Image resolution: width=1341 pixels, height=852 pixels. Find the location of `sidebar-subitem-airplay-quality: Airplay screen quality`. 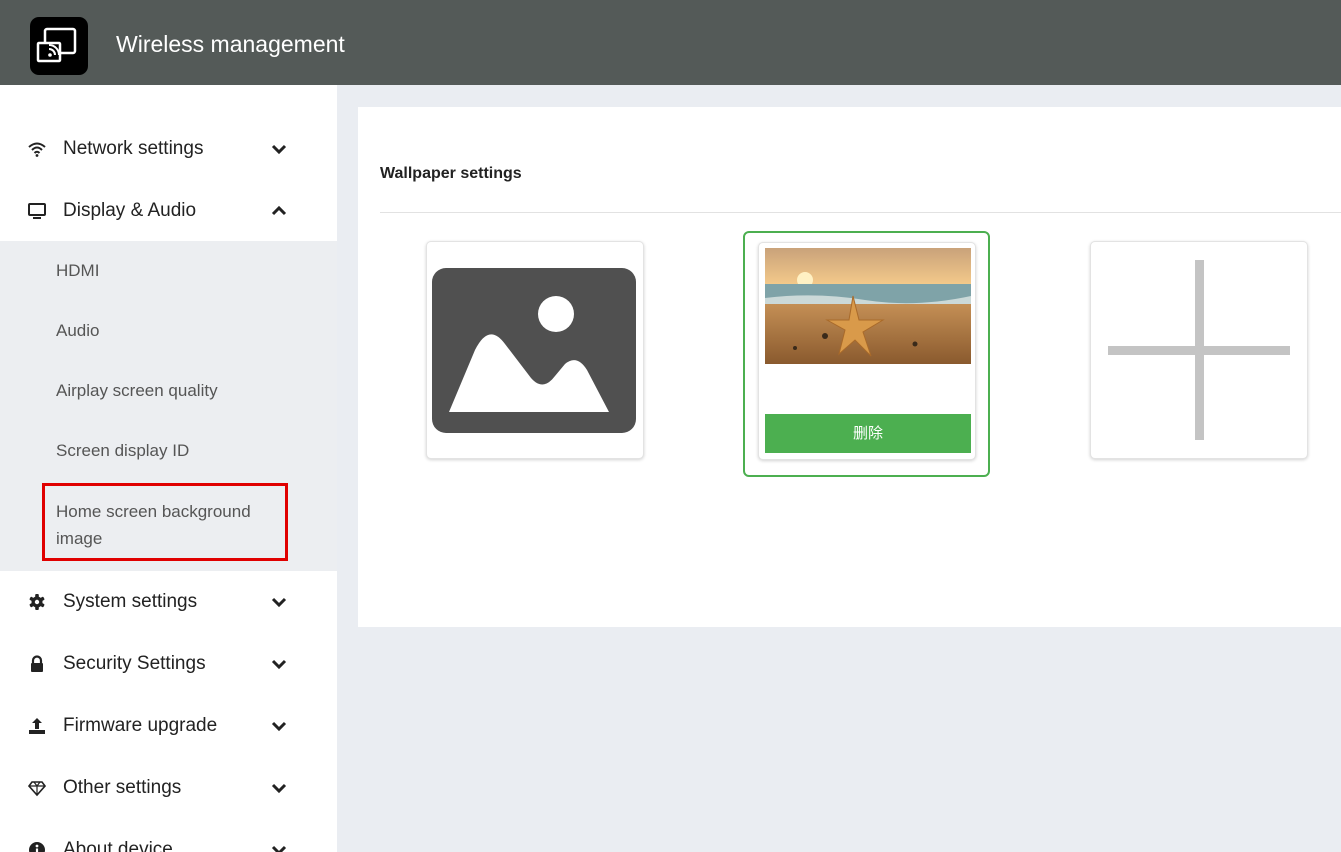

sidebar-subitem-airplay-quality: Airplay screen quality is located at coordinates (168, 391).